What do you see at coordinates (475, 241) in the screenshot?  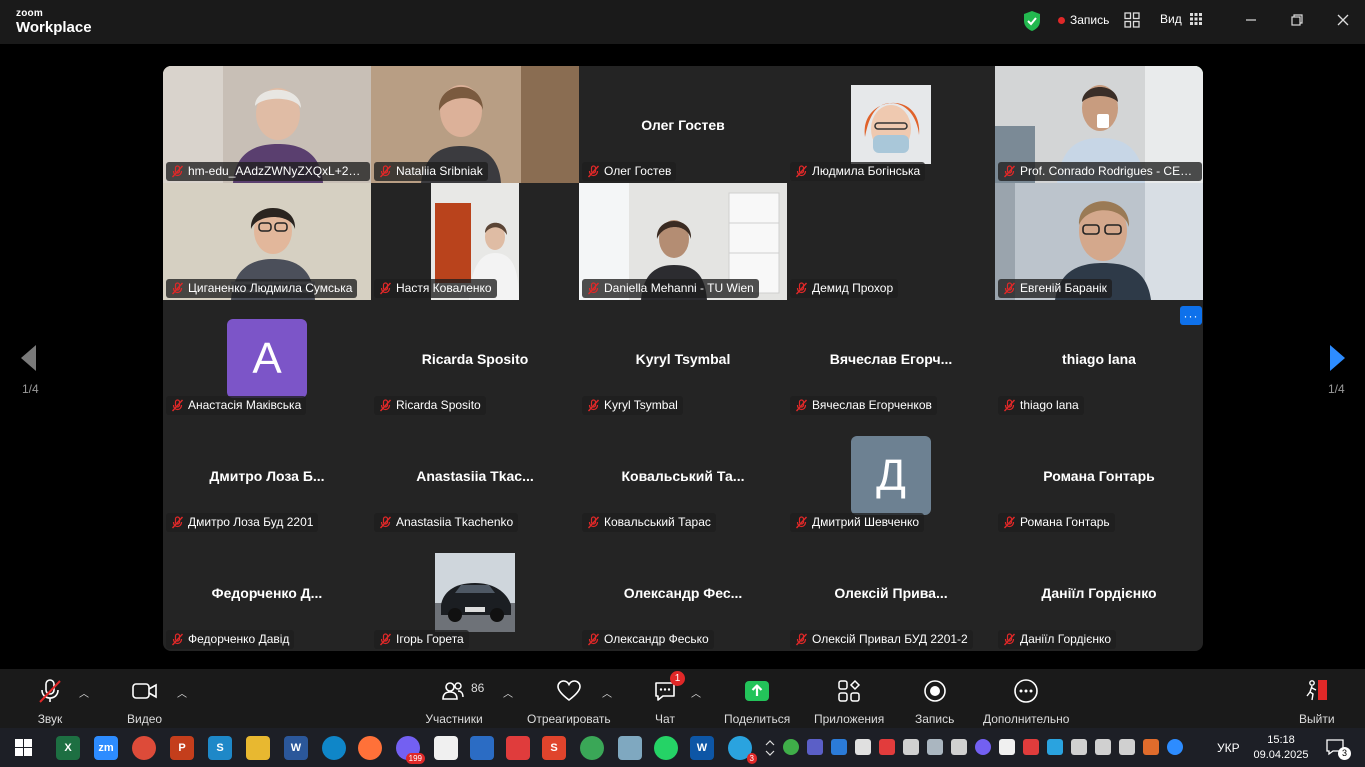 I see `participant-tile: Настя Коваленко` at bounding box center [475, 241].